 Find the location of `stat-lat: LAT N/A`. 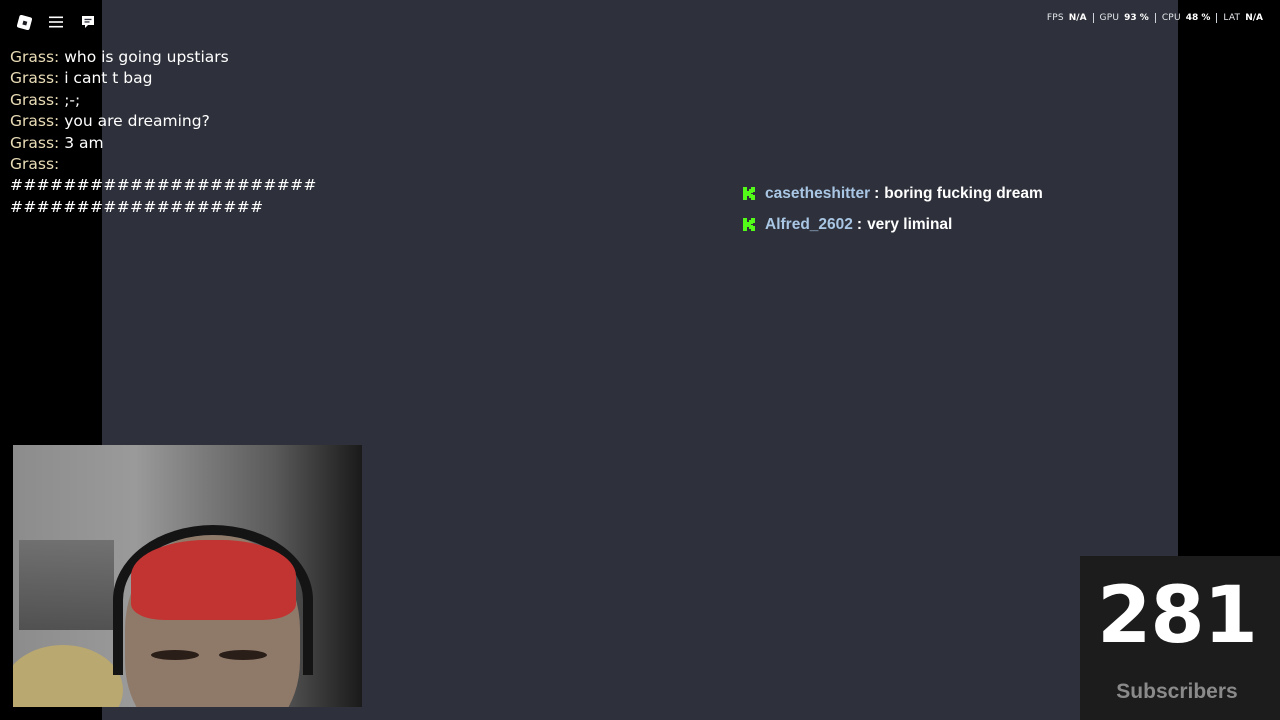

stat-lat: LAT N/A is located at coordinates (1242, 18).